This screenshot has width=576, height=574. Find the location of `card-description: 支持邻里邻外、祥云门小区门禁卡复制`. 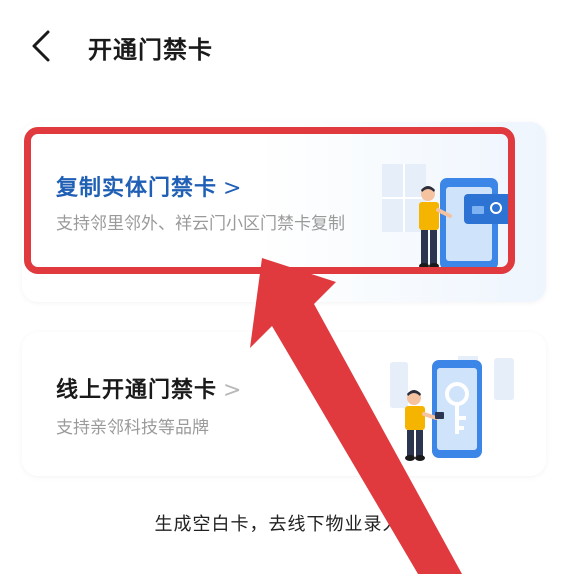

card-description: 支持邻里邻外、祥云门小区门禁卡复制 is located at coordinates (200, 224).